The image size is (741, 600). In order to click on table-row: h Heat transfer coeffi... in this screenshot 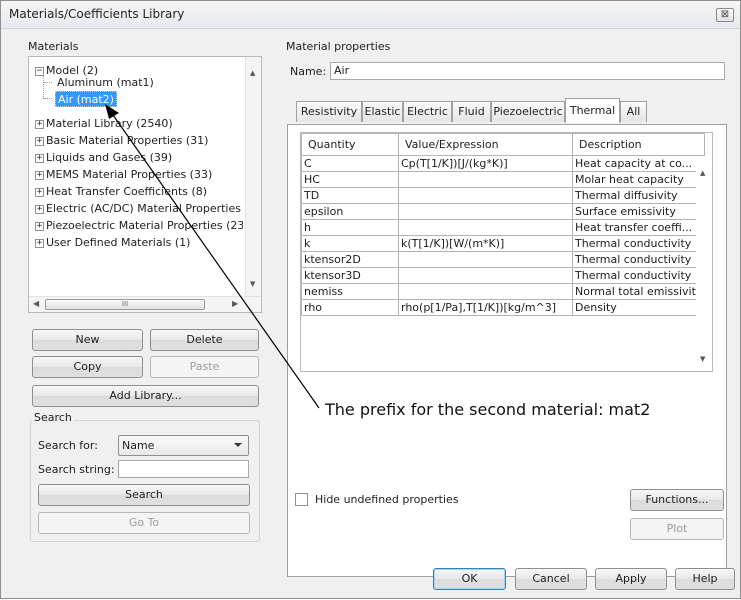, I will do `click(503, 227)`.